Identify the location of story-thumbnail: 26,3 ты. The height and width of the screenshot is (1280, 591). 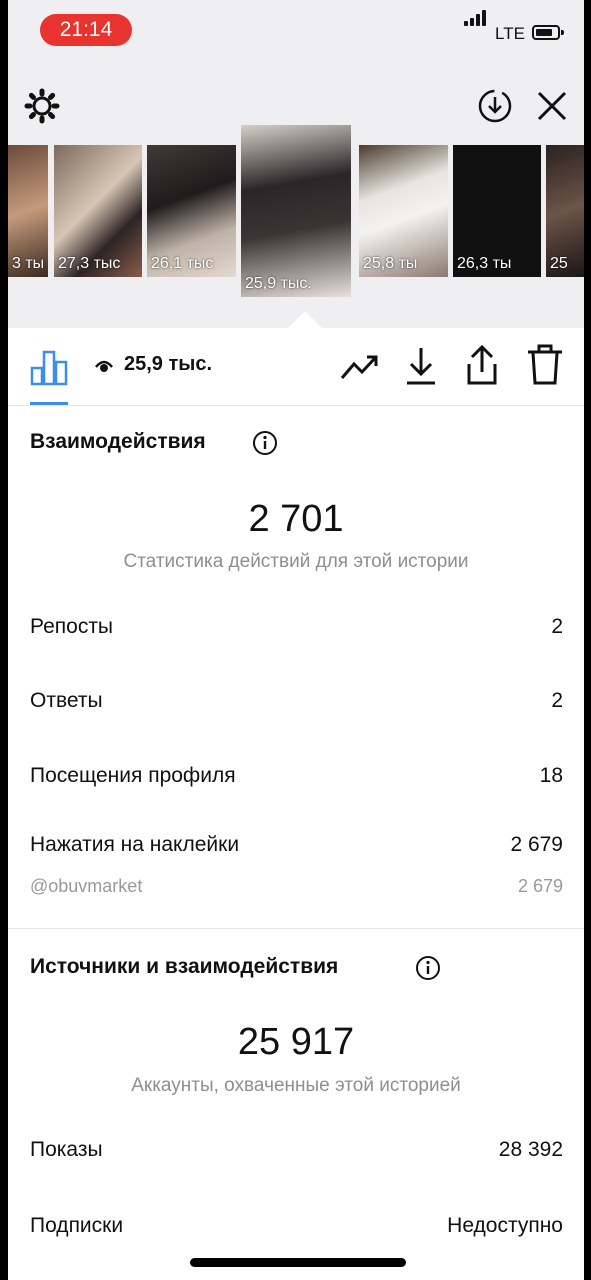
(497, 211).